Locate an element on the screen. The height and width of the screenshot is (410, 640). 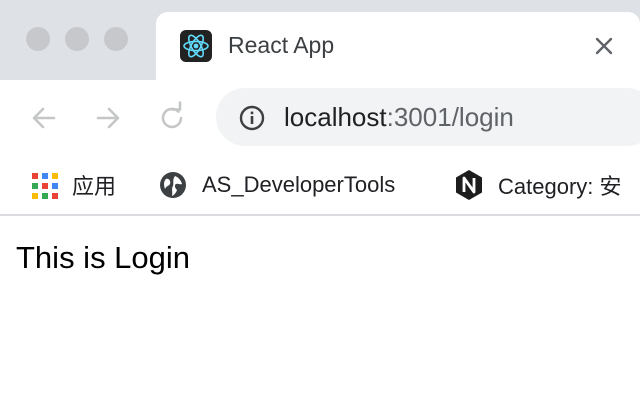
url-text: localhost:3001/login is located at coordinates (399, 117).